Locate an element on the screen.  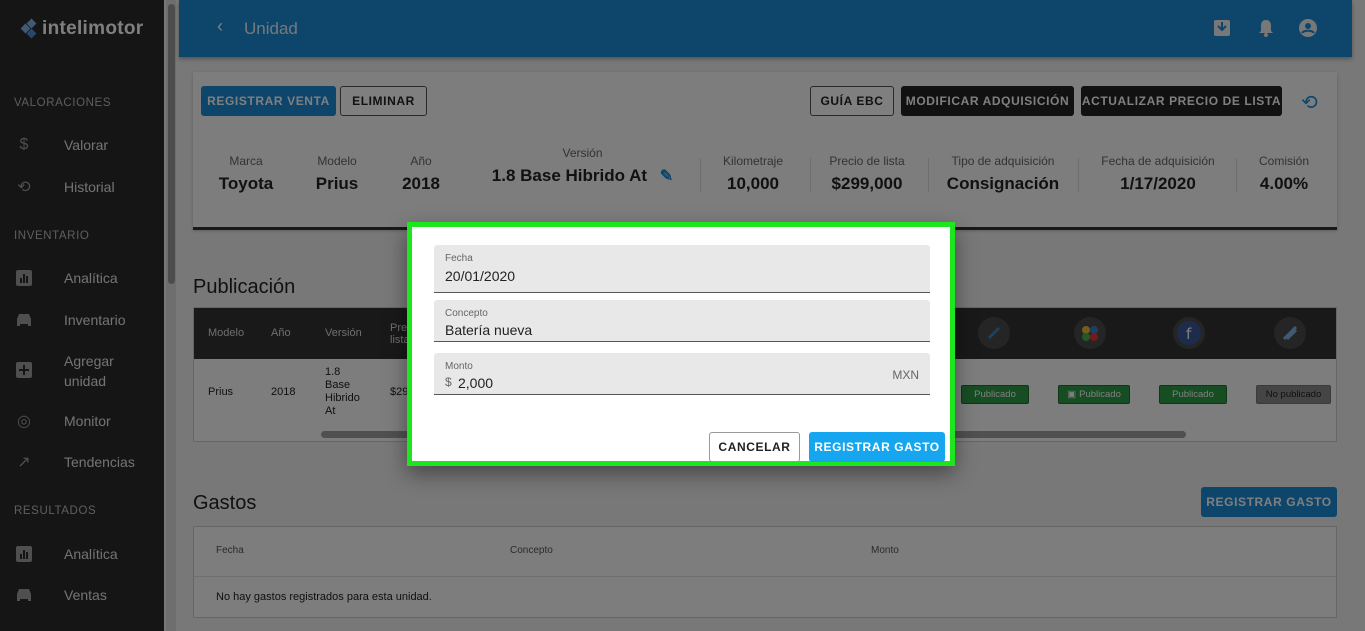
field-label: Fecha is located at coordinates (459, 258).